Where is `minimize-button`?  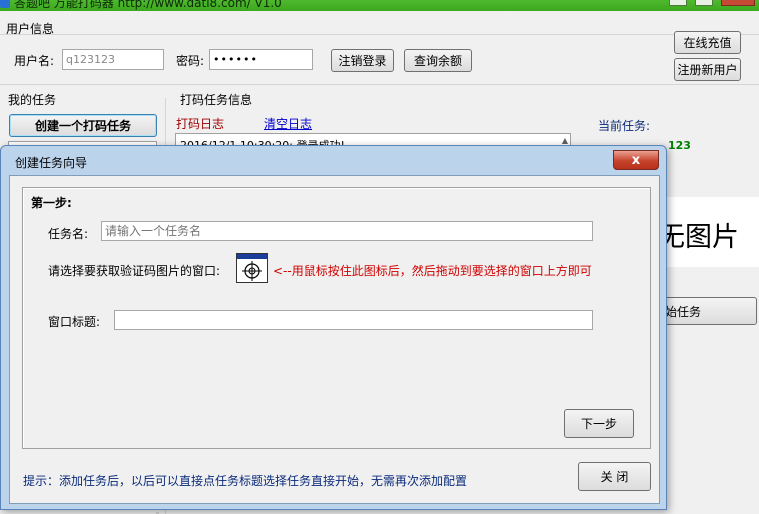 minimize-button is located at coordinates (678, 3).